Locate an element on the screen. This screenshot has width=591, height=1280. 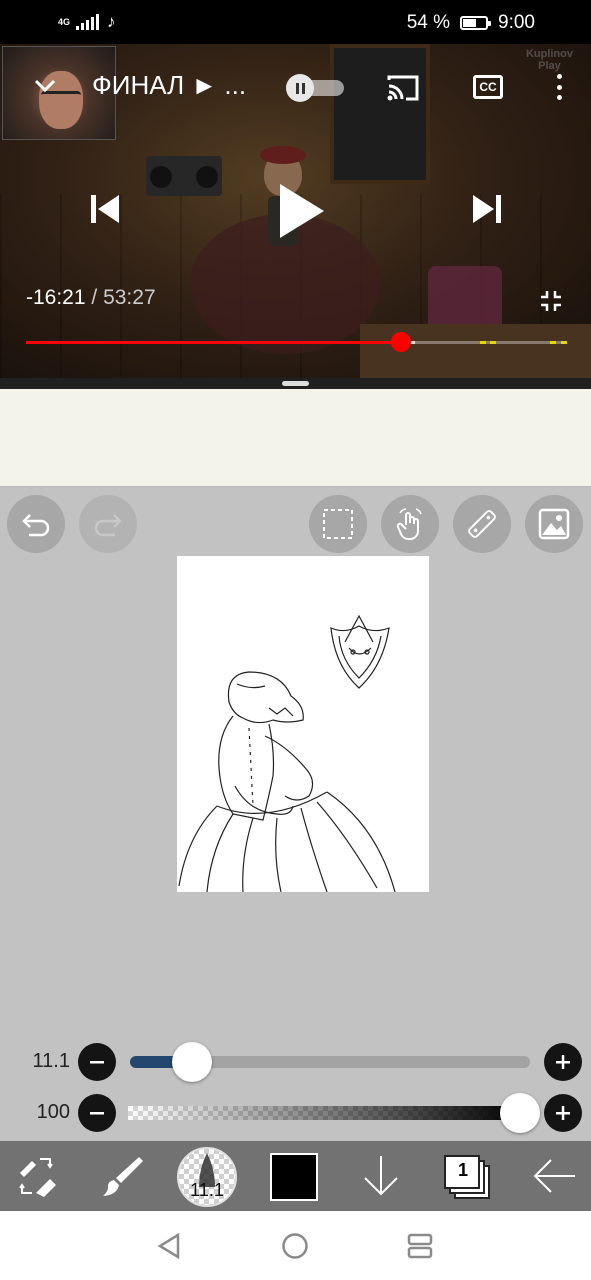
brush-size-slider-row: 11.1 is located at coordinates (295, 1062).